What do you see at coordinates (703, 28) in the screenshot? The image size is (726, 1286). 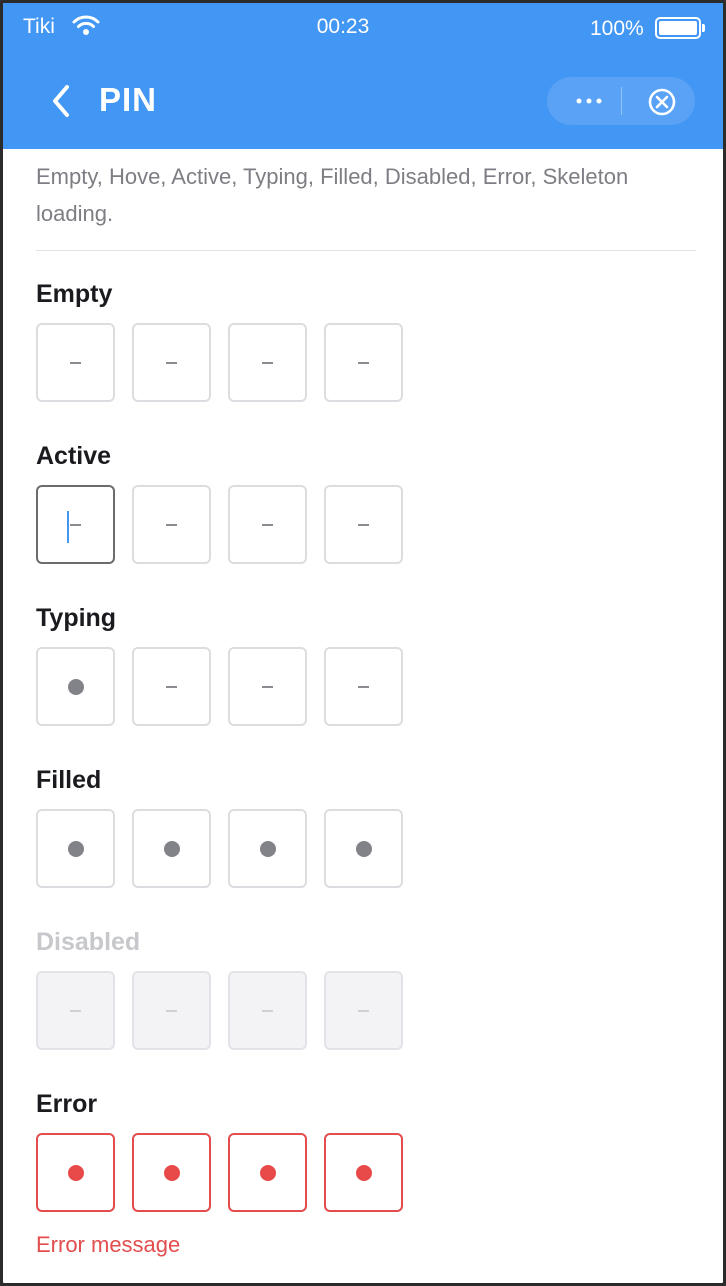 I see `battery-nub` at bounding box center [703, 28].